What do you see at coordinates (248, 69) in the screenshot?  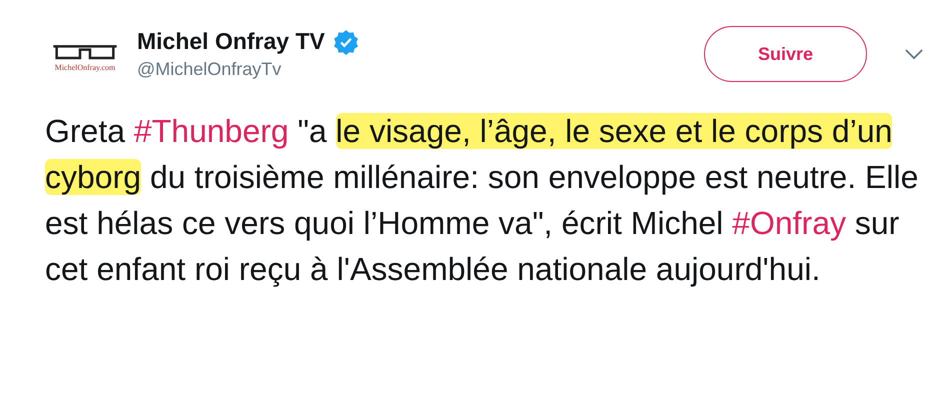 I see `author-handle: @MichelOnfrayTv` at bounding box center [248, 69].